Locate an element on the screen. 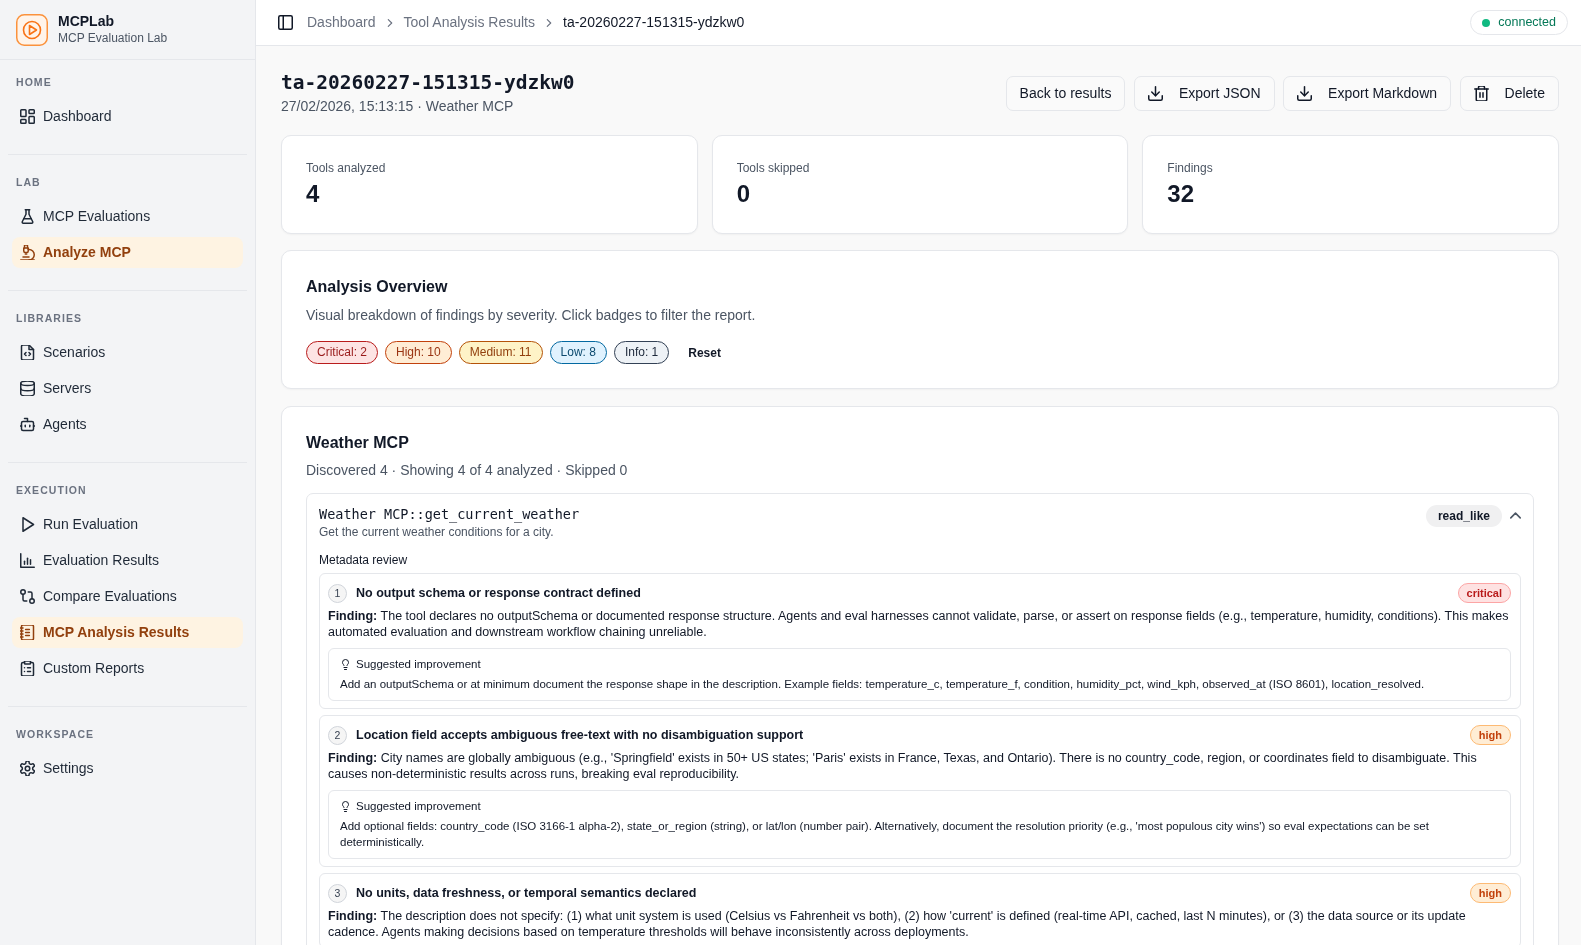  card-title: Analysis Overview is located at coordinates (377, 287).